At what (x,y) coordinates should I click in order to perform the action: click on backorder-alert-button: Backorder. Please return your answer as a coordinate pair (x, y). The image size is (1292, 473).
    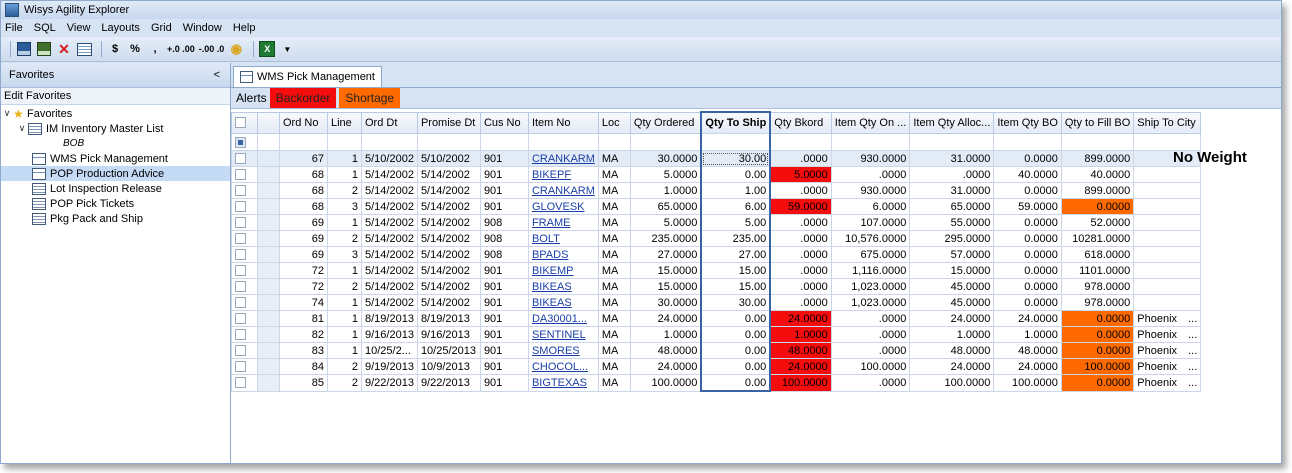
    Looking at the image, I should click on (303, 98).